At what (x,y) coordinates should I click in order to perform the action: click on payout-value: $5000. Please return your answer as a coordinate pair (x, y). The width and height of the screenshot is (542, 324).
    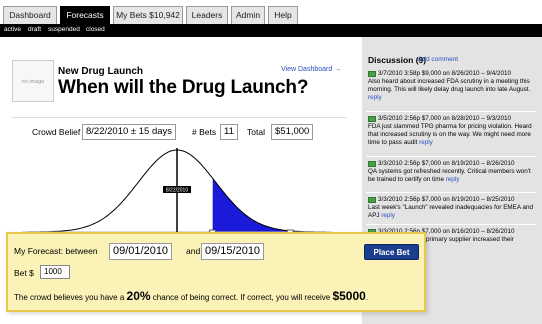
    Looking at the image, I should click on (349, 296).